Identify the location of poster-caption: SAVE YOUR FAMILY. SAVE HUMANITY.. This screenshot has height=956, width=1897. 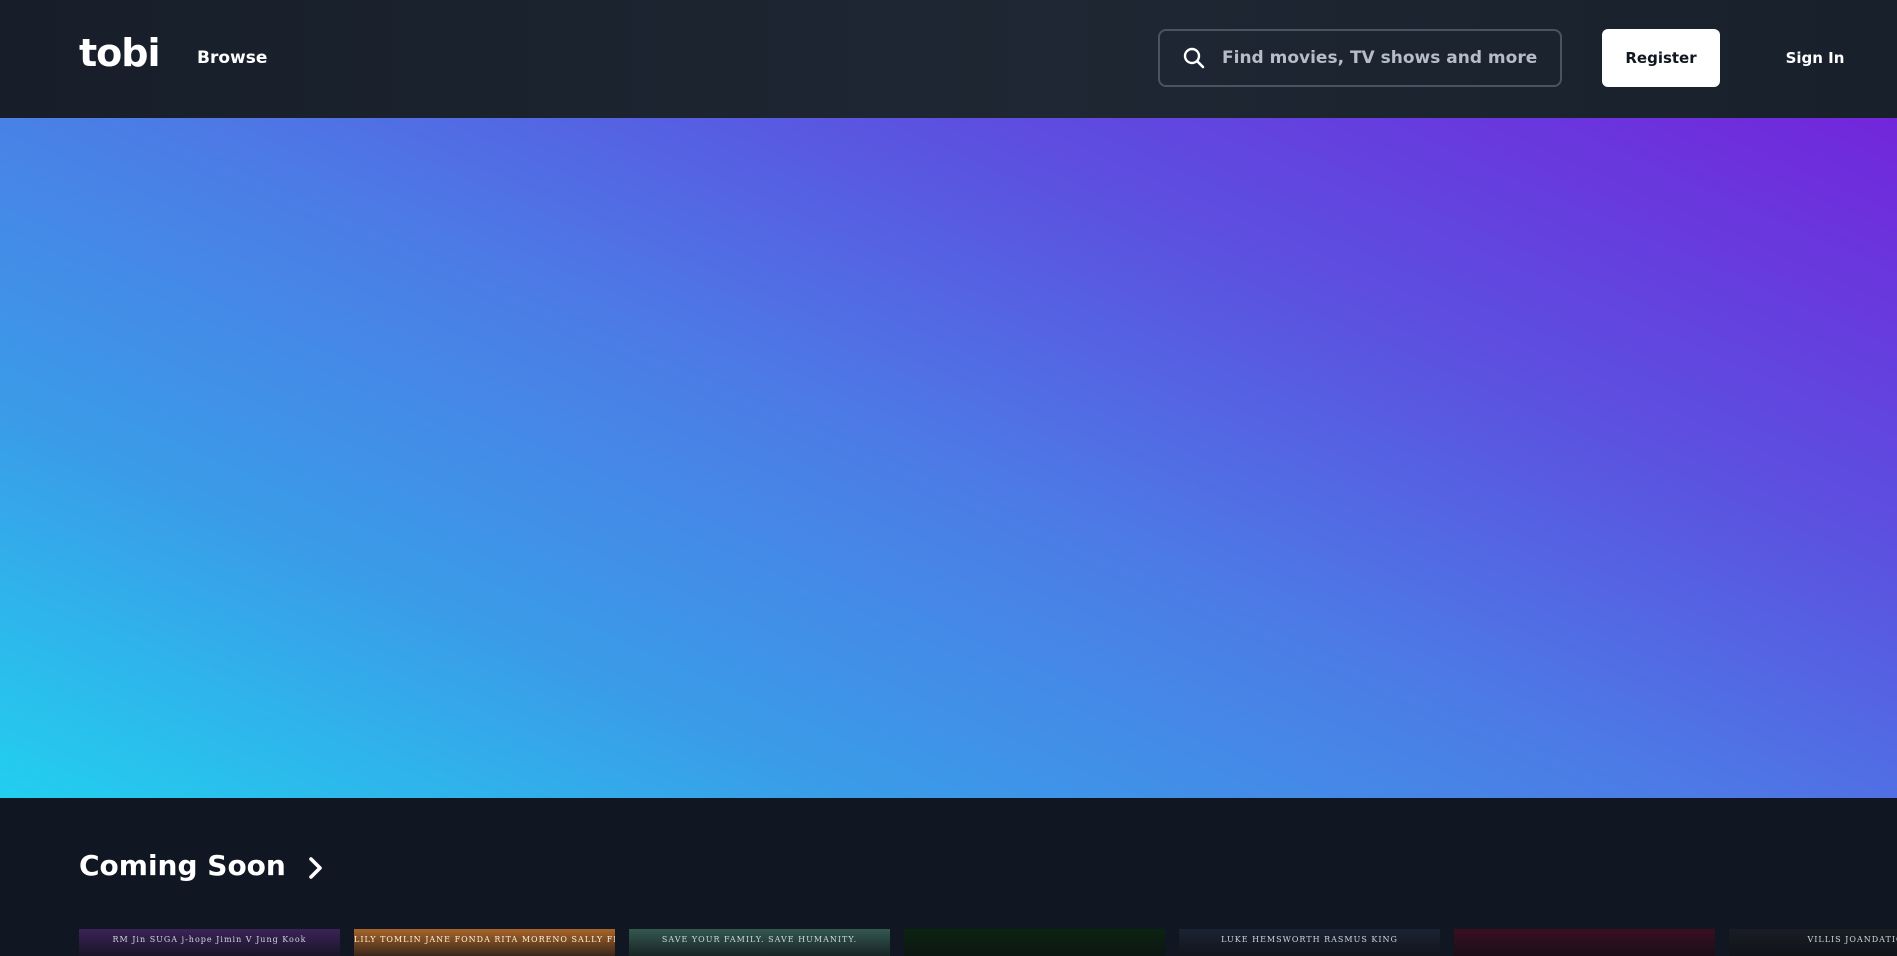
(759, 939).